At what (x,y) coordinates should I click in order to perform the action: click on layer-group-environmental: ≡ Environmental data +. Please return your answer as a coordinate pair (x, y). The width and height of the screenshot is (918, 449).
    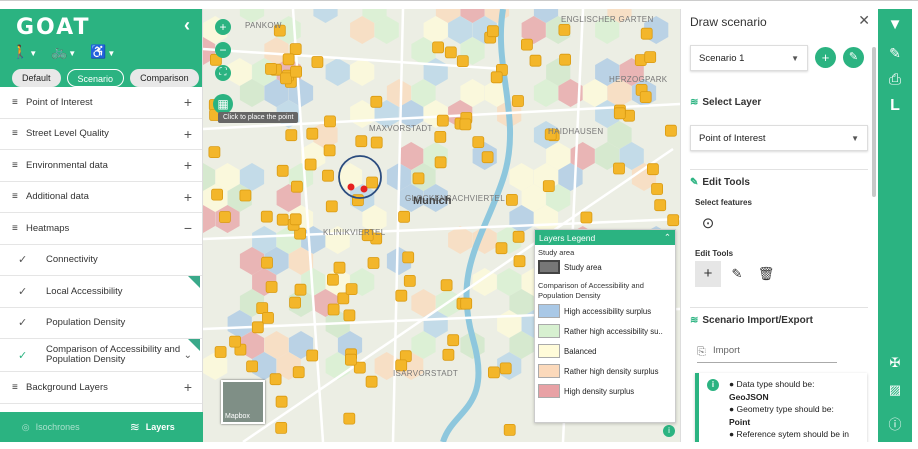
    Looking at the image, I should click on (101, 166).